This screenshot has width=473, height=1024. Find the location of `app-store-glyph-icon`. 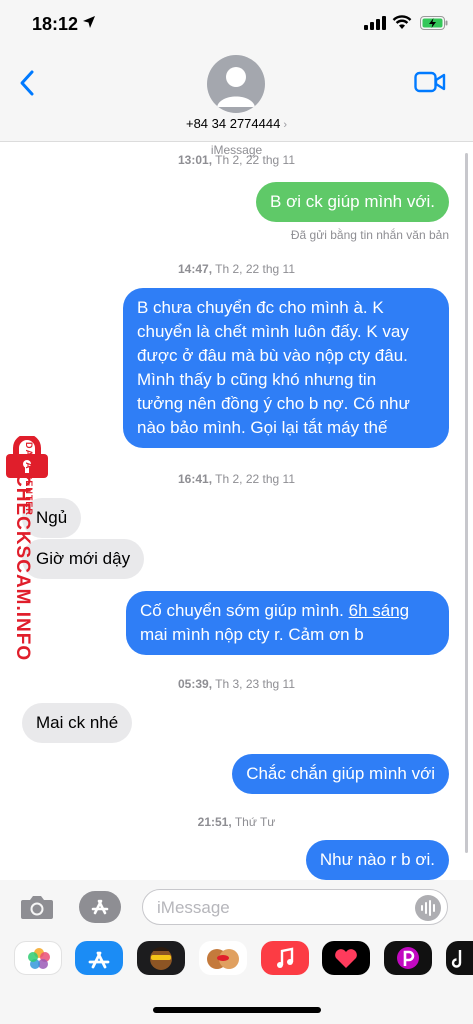

app-store-glyph-icon is located at coordinates (99, 960).